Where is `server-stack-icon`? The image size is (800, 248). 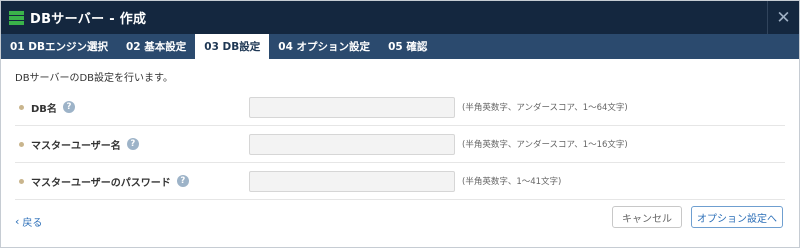
server-stack-icon is located at coordinates (16, 17).